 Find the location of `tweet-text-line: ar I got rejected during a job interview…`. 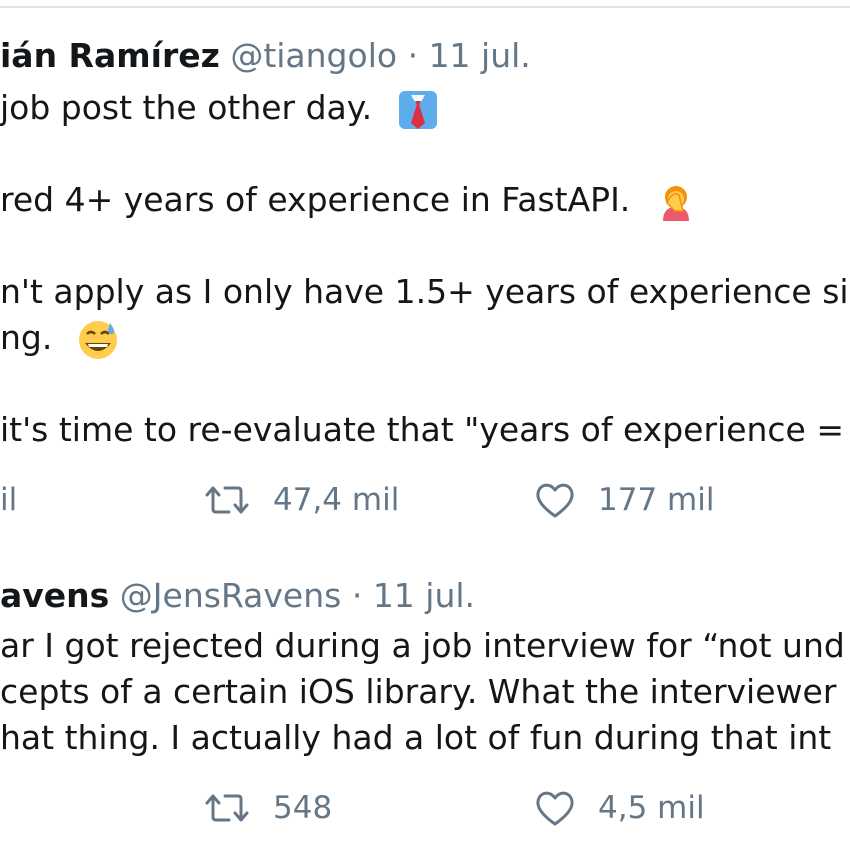

tweet-text-line: ar I got rejected during a job interview… is located at coordinates (422, 646).